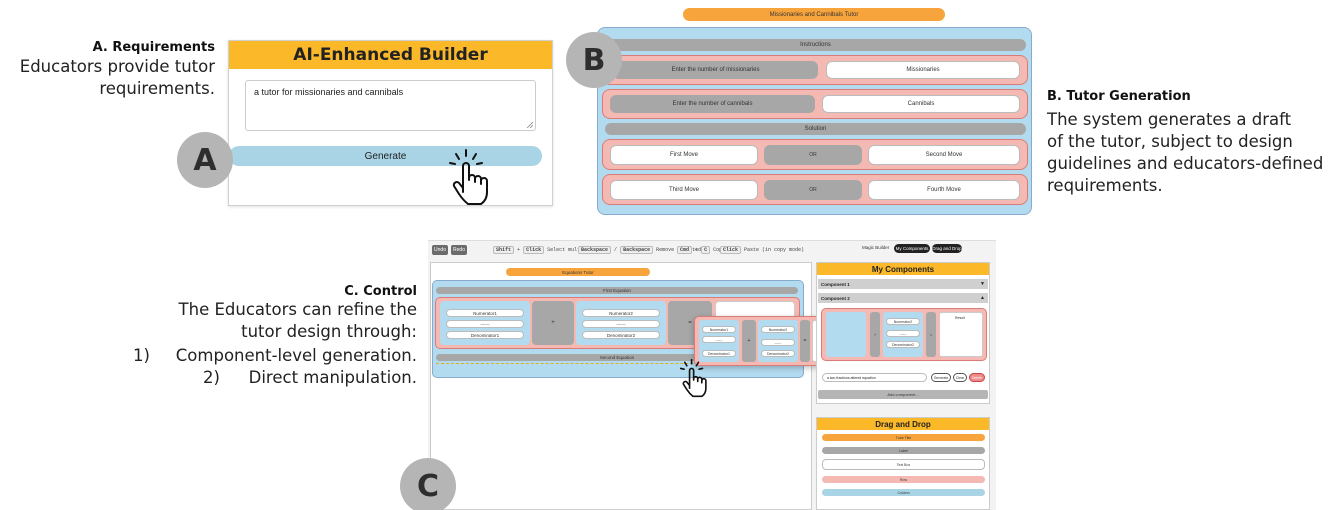 This screenshot has width=1343, height=510. Describe the element at coordinates (778, 342) in the screenshot. I see `drag-bar2: ------` at that location.